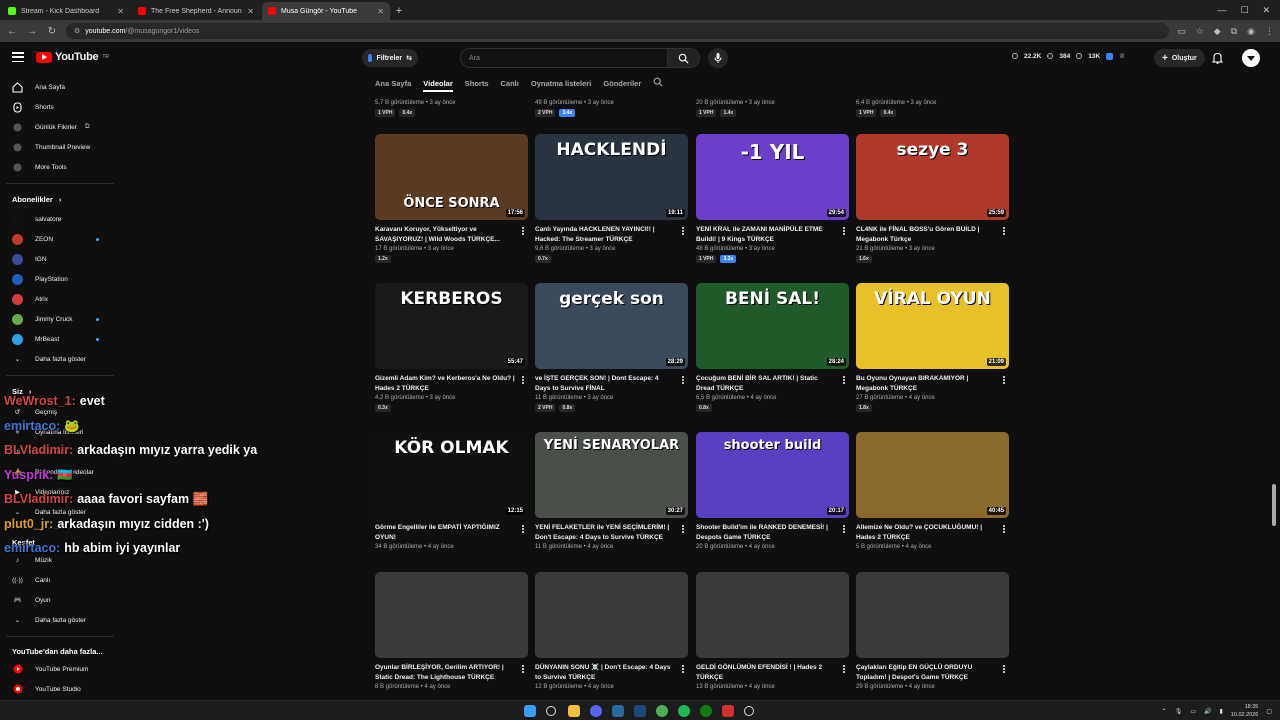 This screenshot has width=1280, height=720. I want to click on video-thumbnail: gerçek son 28:29, so click(611, 326).